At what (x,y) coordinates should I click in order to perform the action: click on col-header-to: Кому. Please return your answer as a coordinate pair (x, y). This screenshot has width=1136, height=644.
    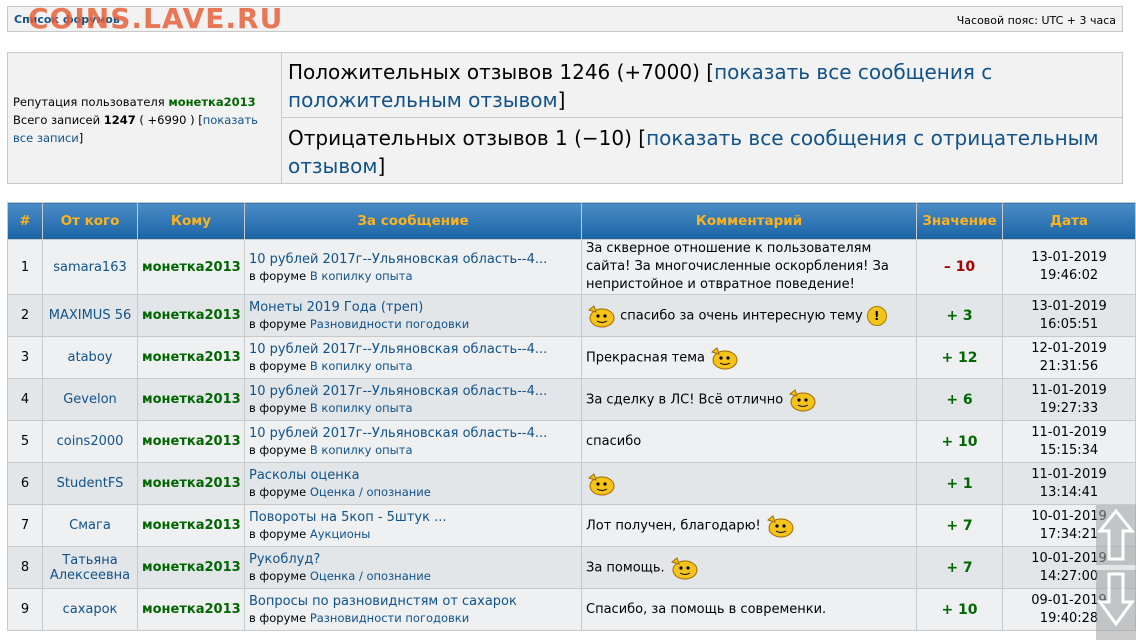
    Looking at the image, I should click on (191, 221).